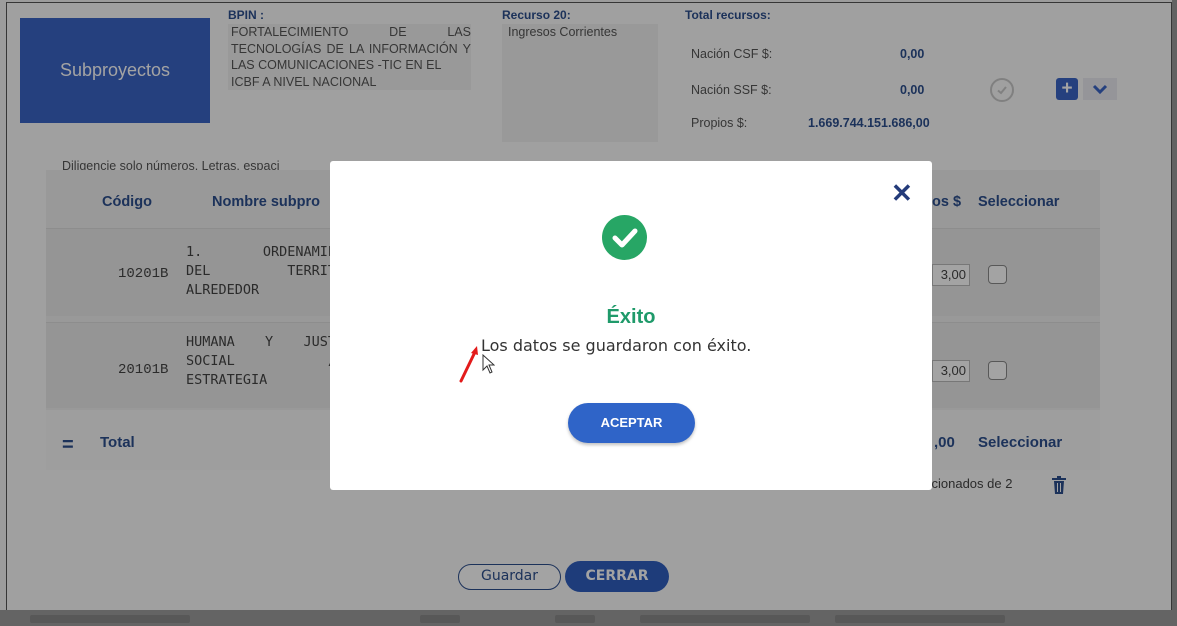 The width and height of the screenshot is (1177, 626). I want to click on close-icon: ✕, so click(902, 193).